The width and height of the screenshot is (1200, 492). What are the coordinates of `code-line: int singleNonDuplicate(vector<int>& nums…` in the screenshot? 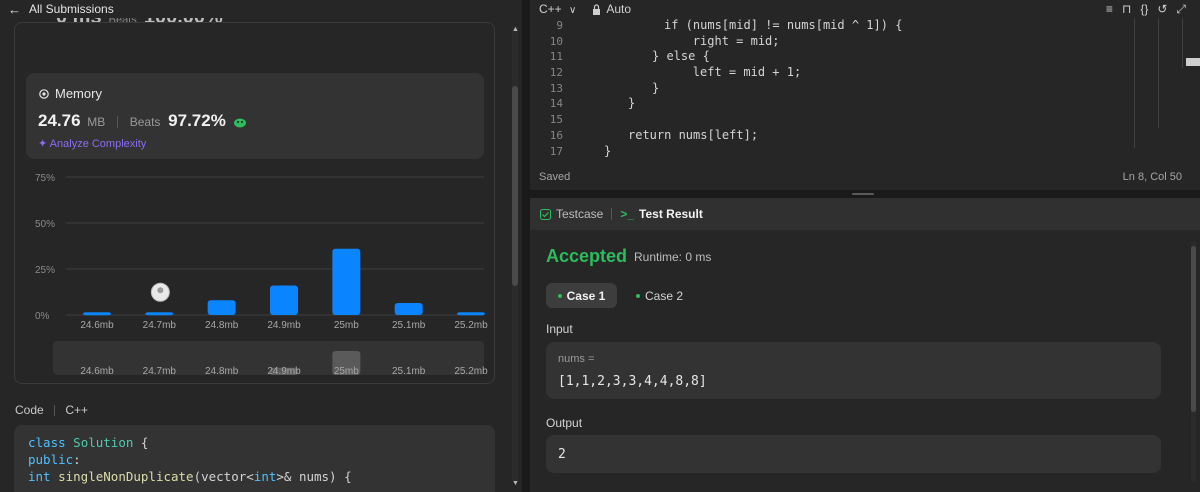 It's located at (190, 476).